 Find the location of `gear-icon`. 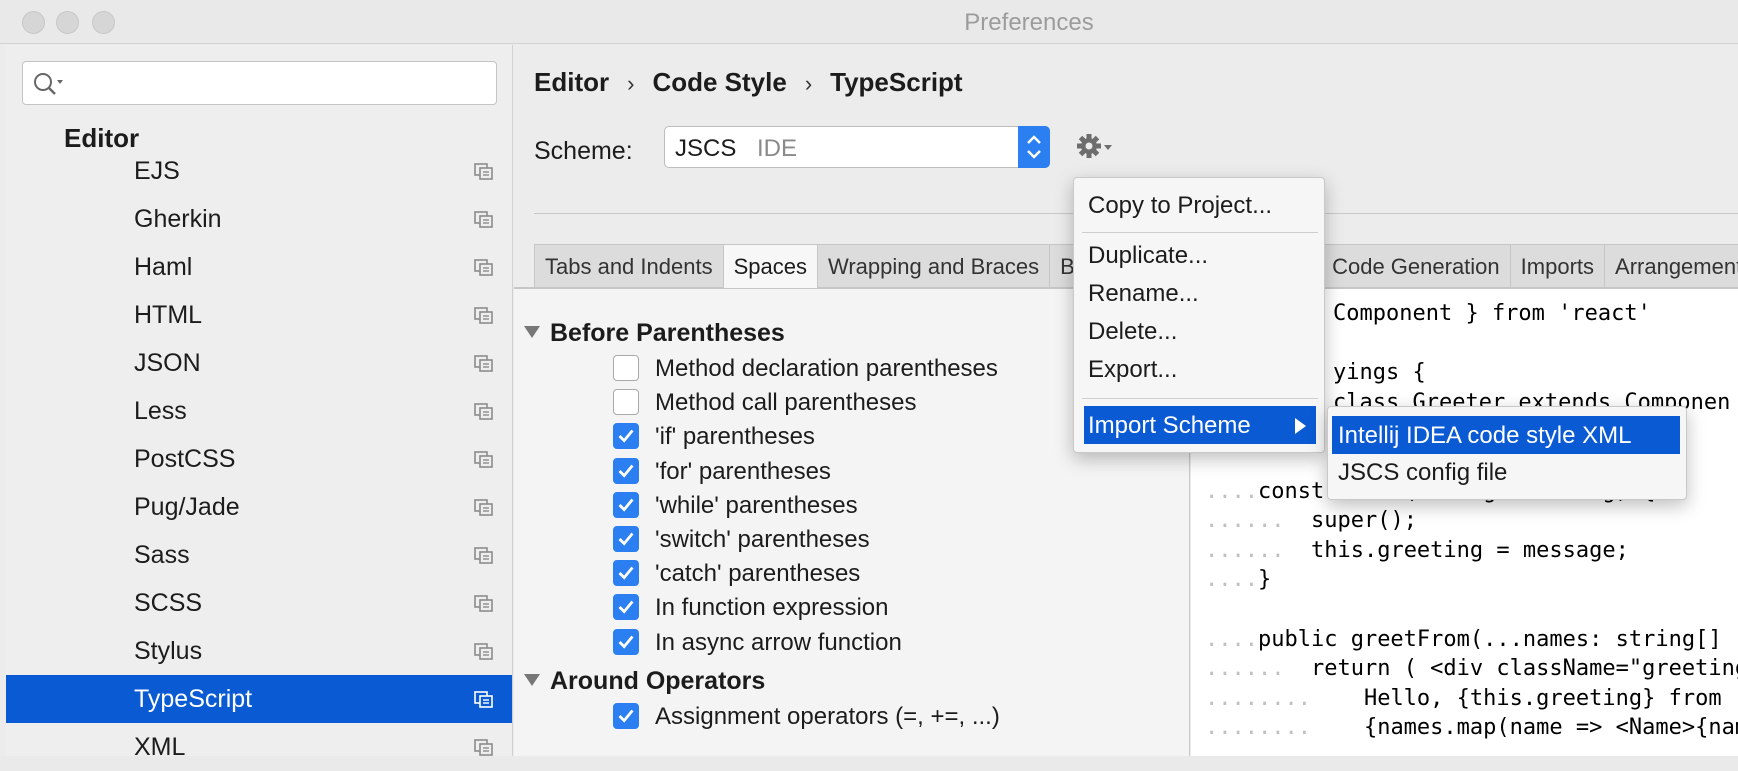

gear-icon is located at coordinates (1096, 146).